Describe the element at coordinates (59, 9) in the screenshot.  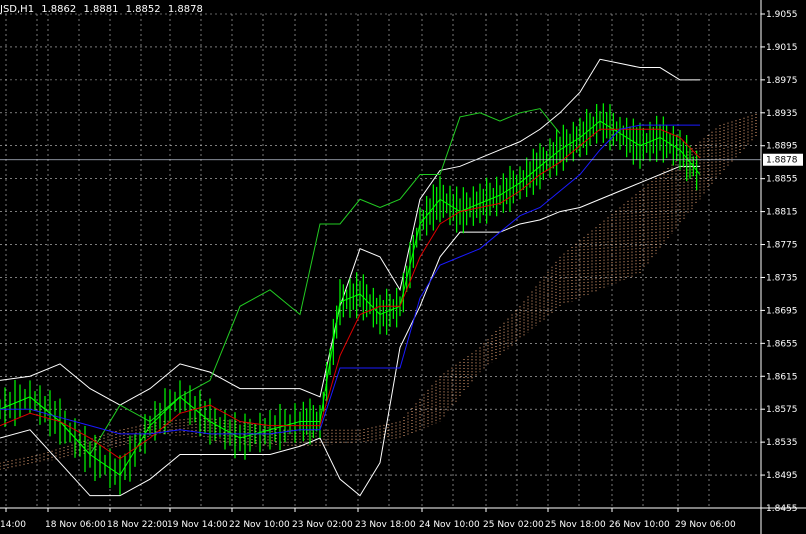
I see `open-value: 1.8862` at that location.